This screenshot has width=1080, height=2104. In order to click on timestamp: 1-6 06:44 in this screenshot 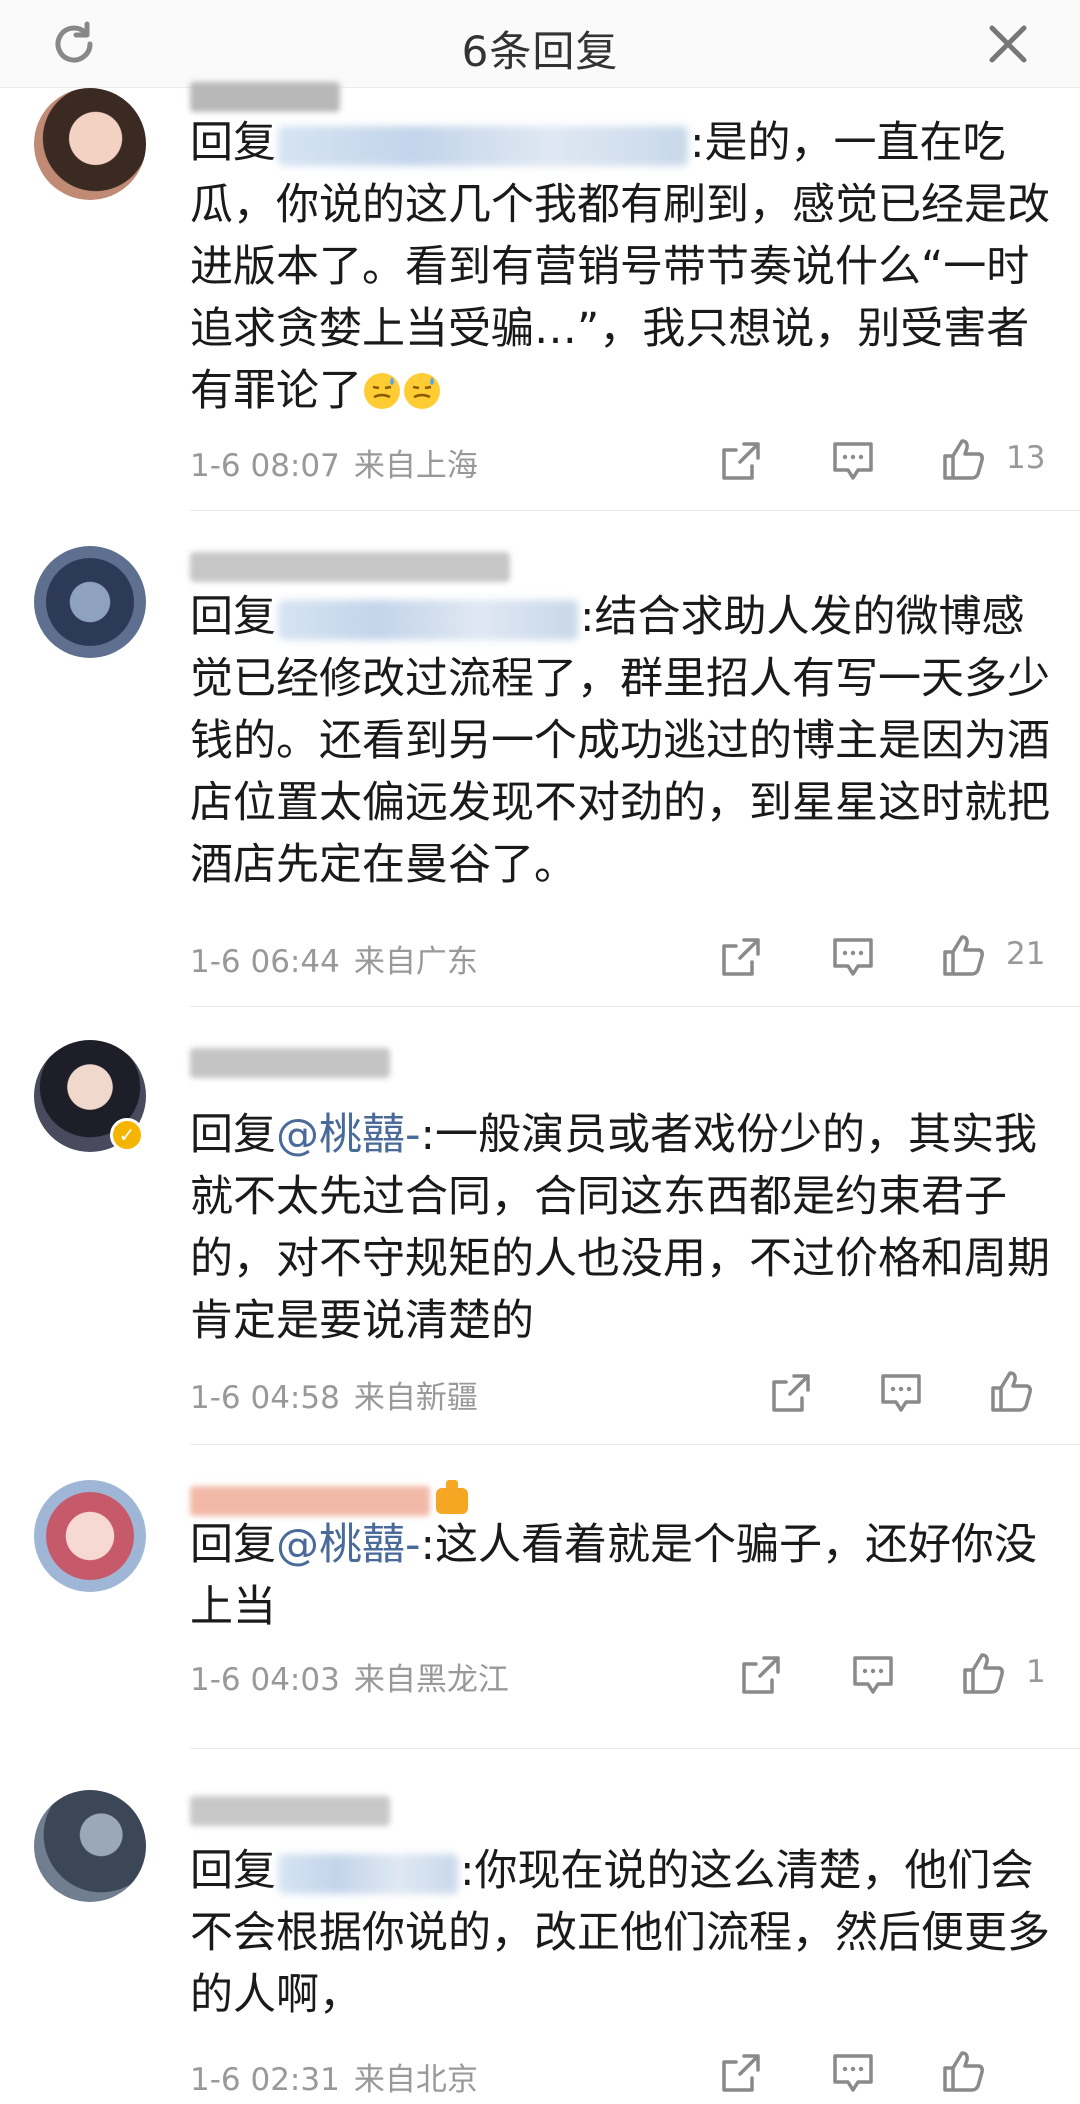, I will do `click(265, 962)`.